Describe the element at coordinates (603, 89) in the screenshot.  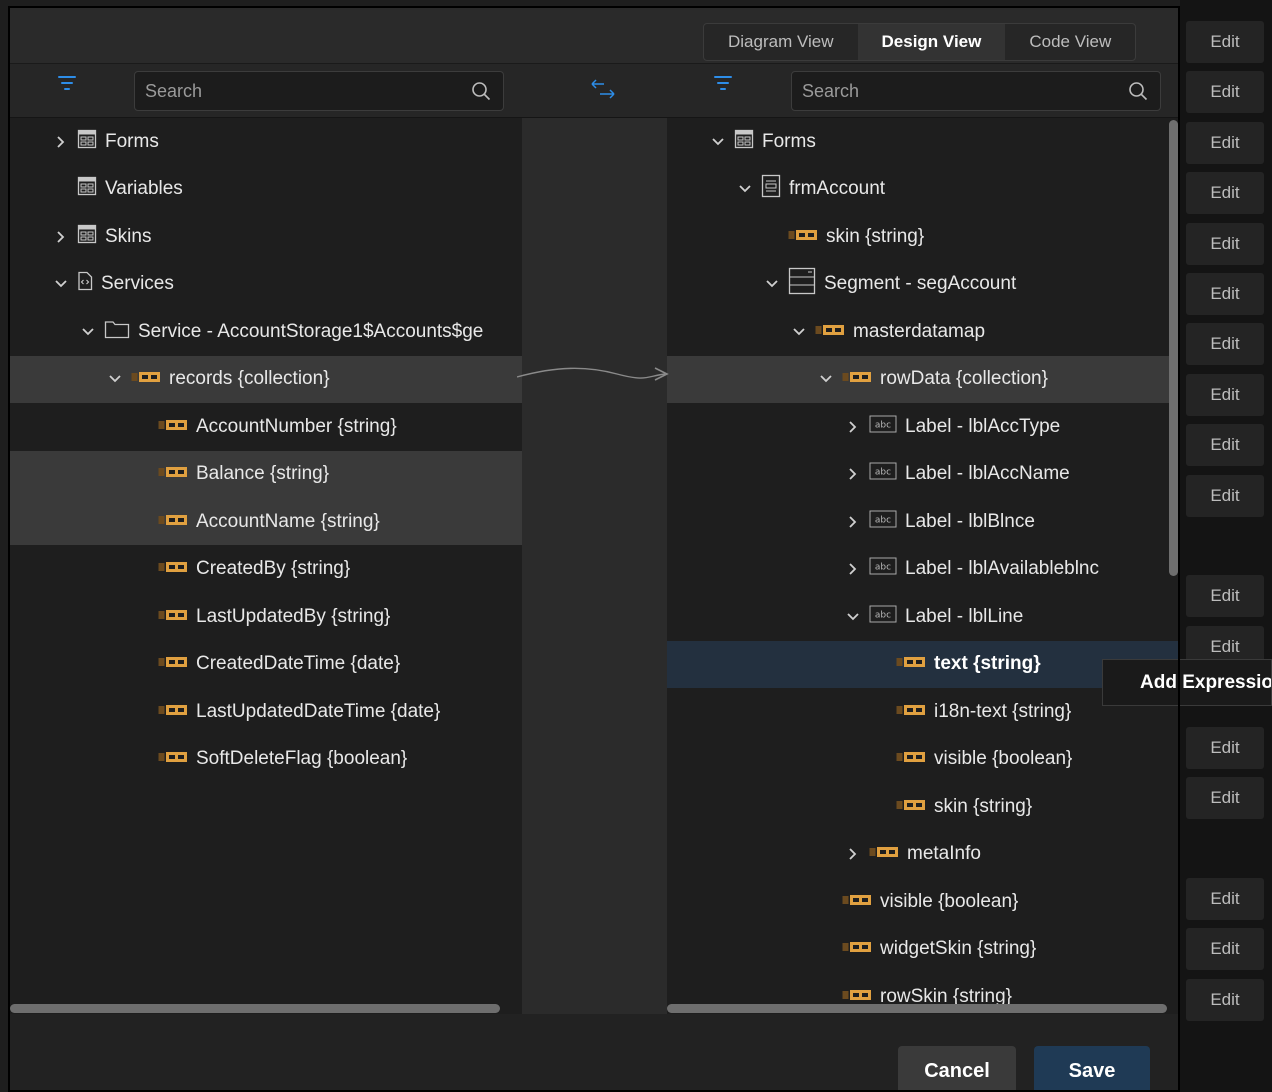
I see `swap-arrows-icon` at that location.